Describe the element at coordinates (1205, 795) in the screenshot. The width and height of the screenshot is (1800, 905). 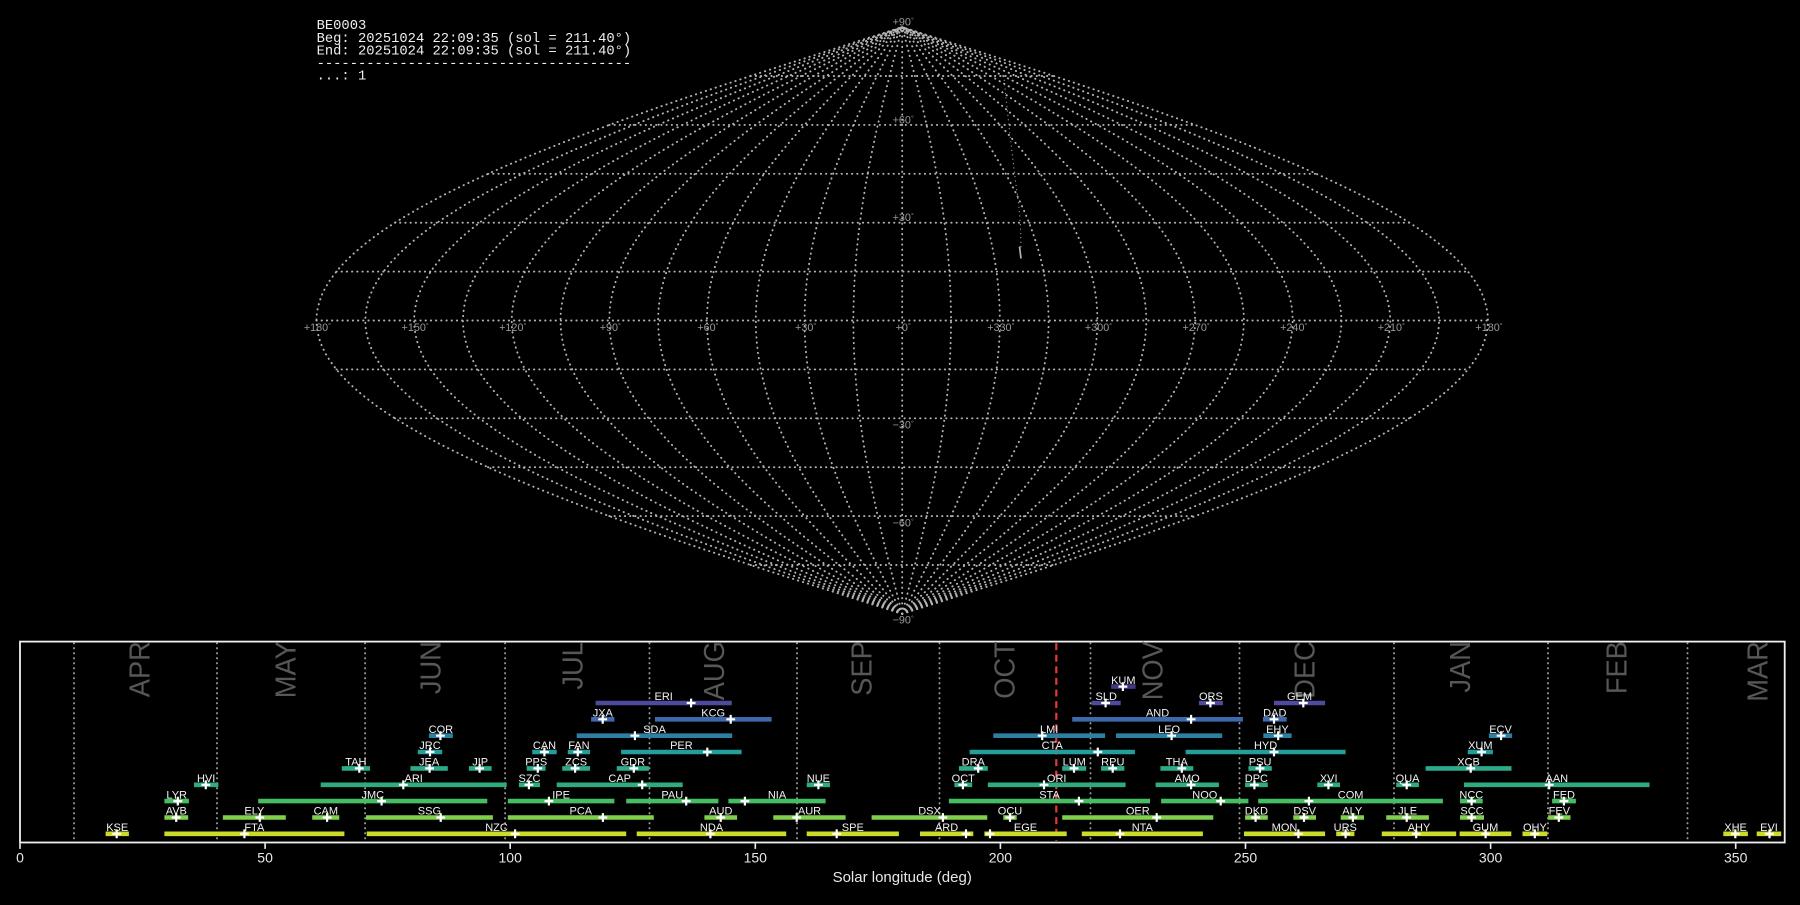
I see `svg-text: NOO` at that location.